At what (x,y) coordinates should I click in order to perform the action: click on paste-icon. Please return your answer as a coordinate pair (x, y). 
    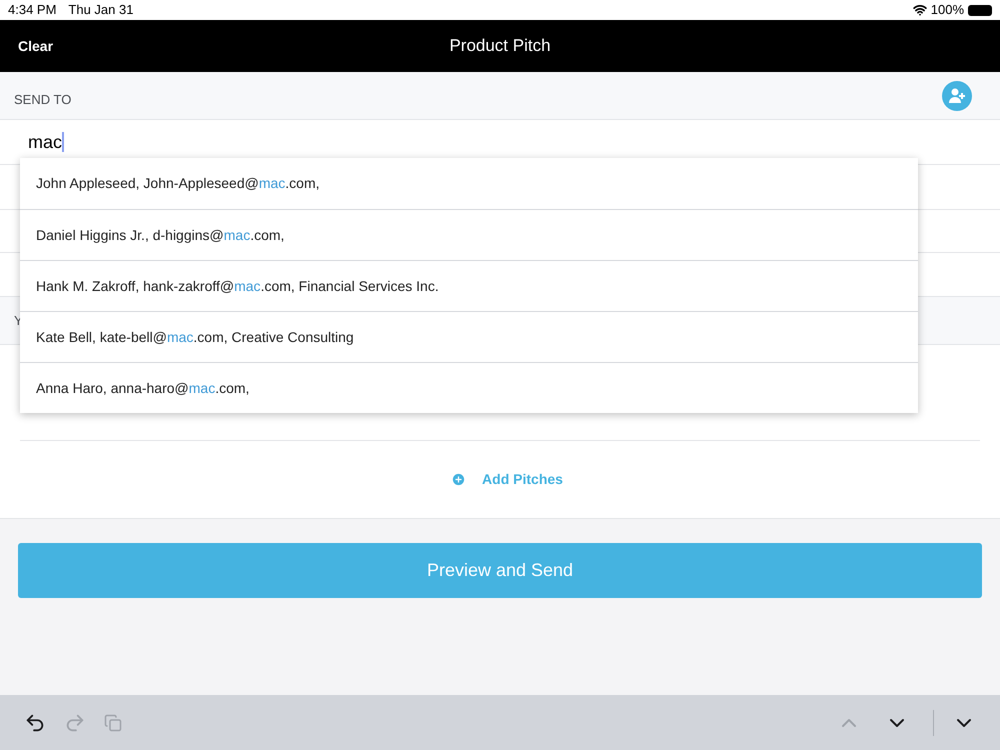
    Looking at the image, I should click on (113, 723).